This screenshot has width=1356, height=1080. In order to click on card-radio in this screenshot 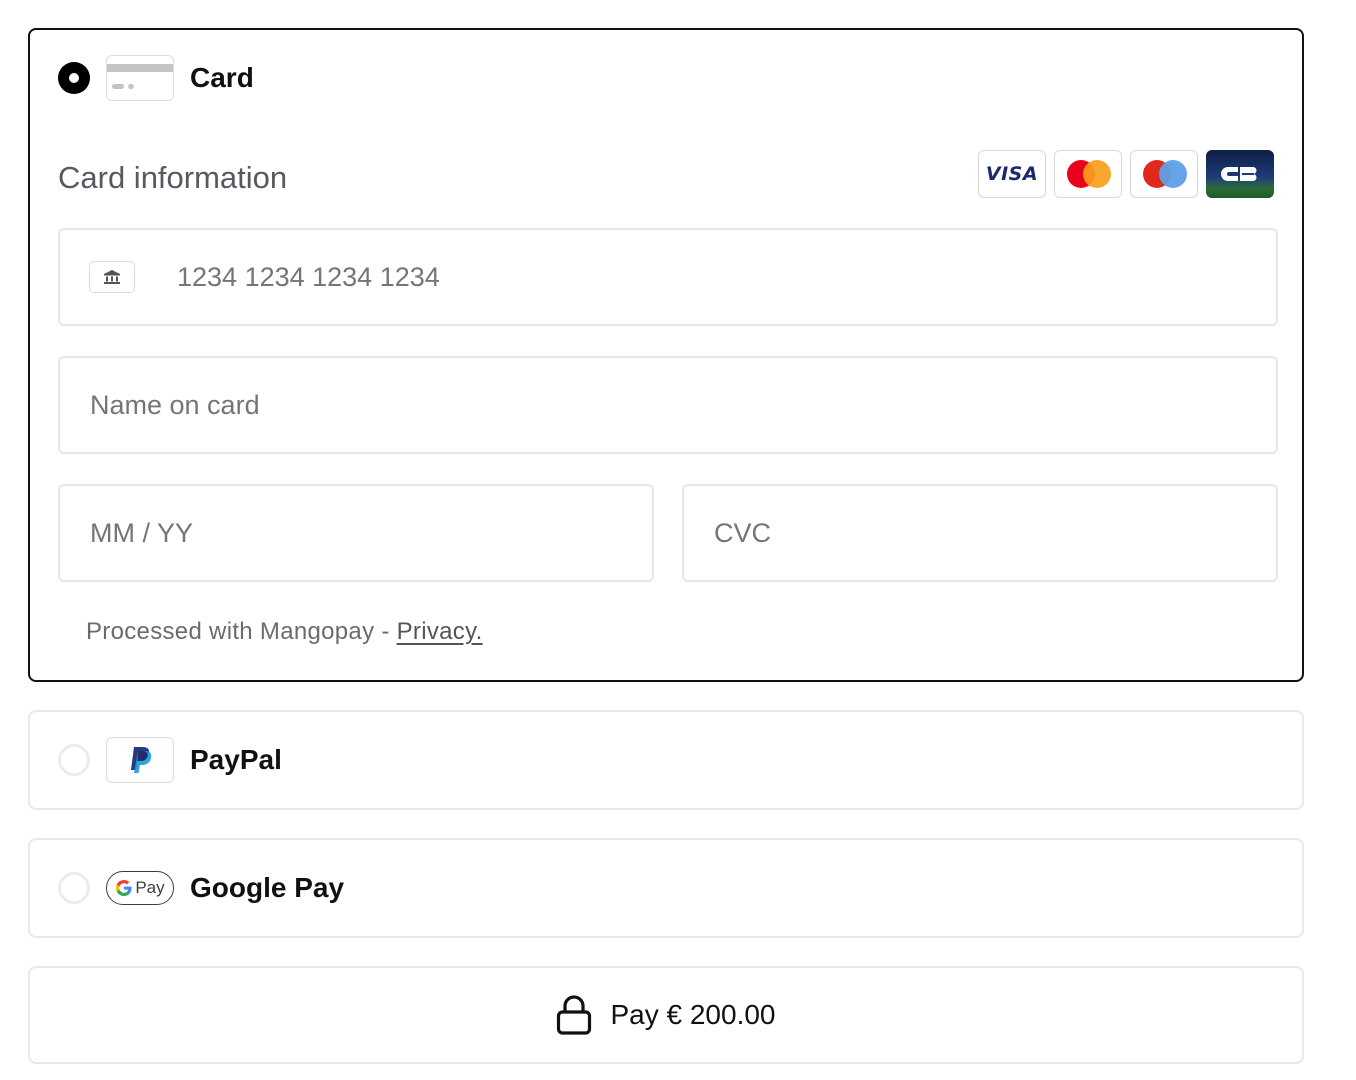, I will do `click(74, 78)`.